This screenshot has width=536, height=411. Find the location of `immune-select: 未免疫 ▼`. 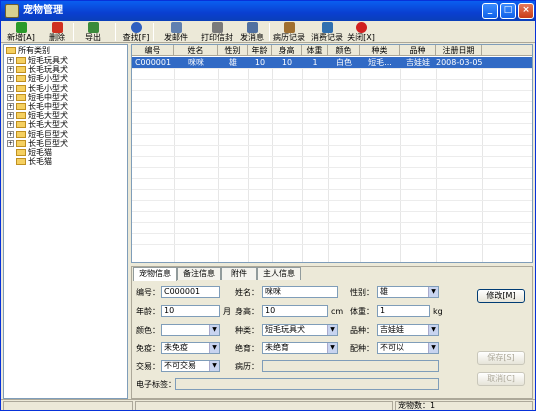

immune-select: 未免疫 ▼ is located at coordinates (190, 348).